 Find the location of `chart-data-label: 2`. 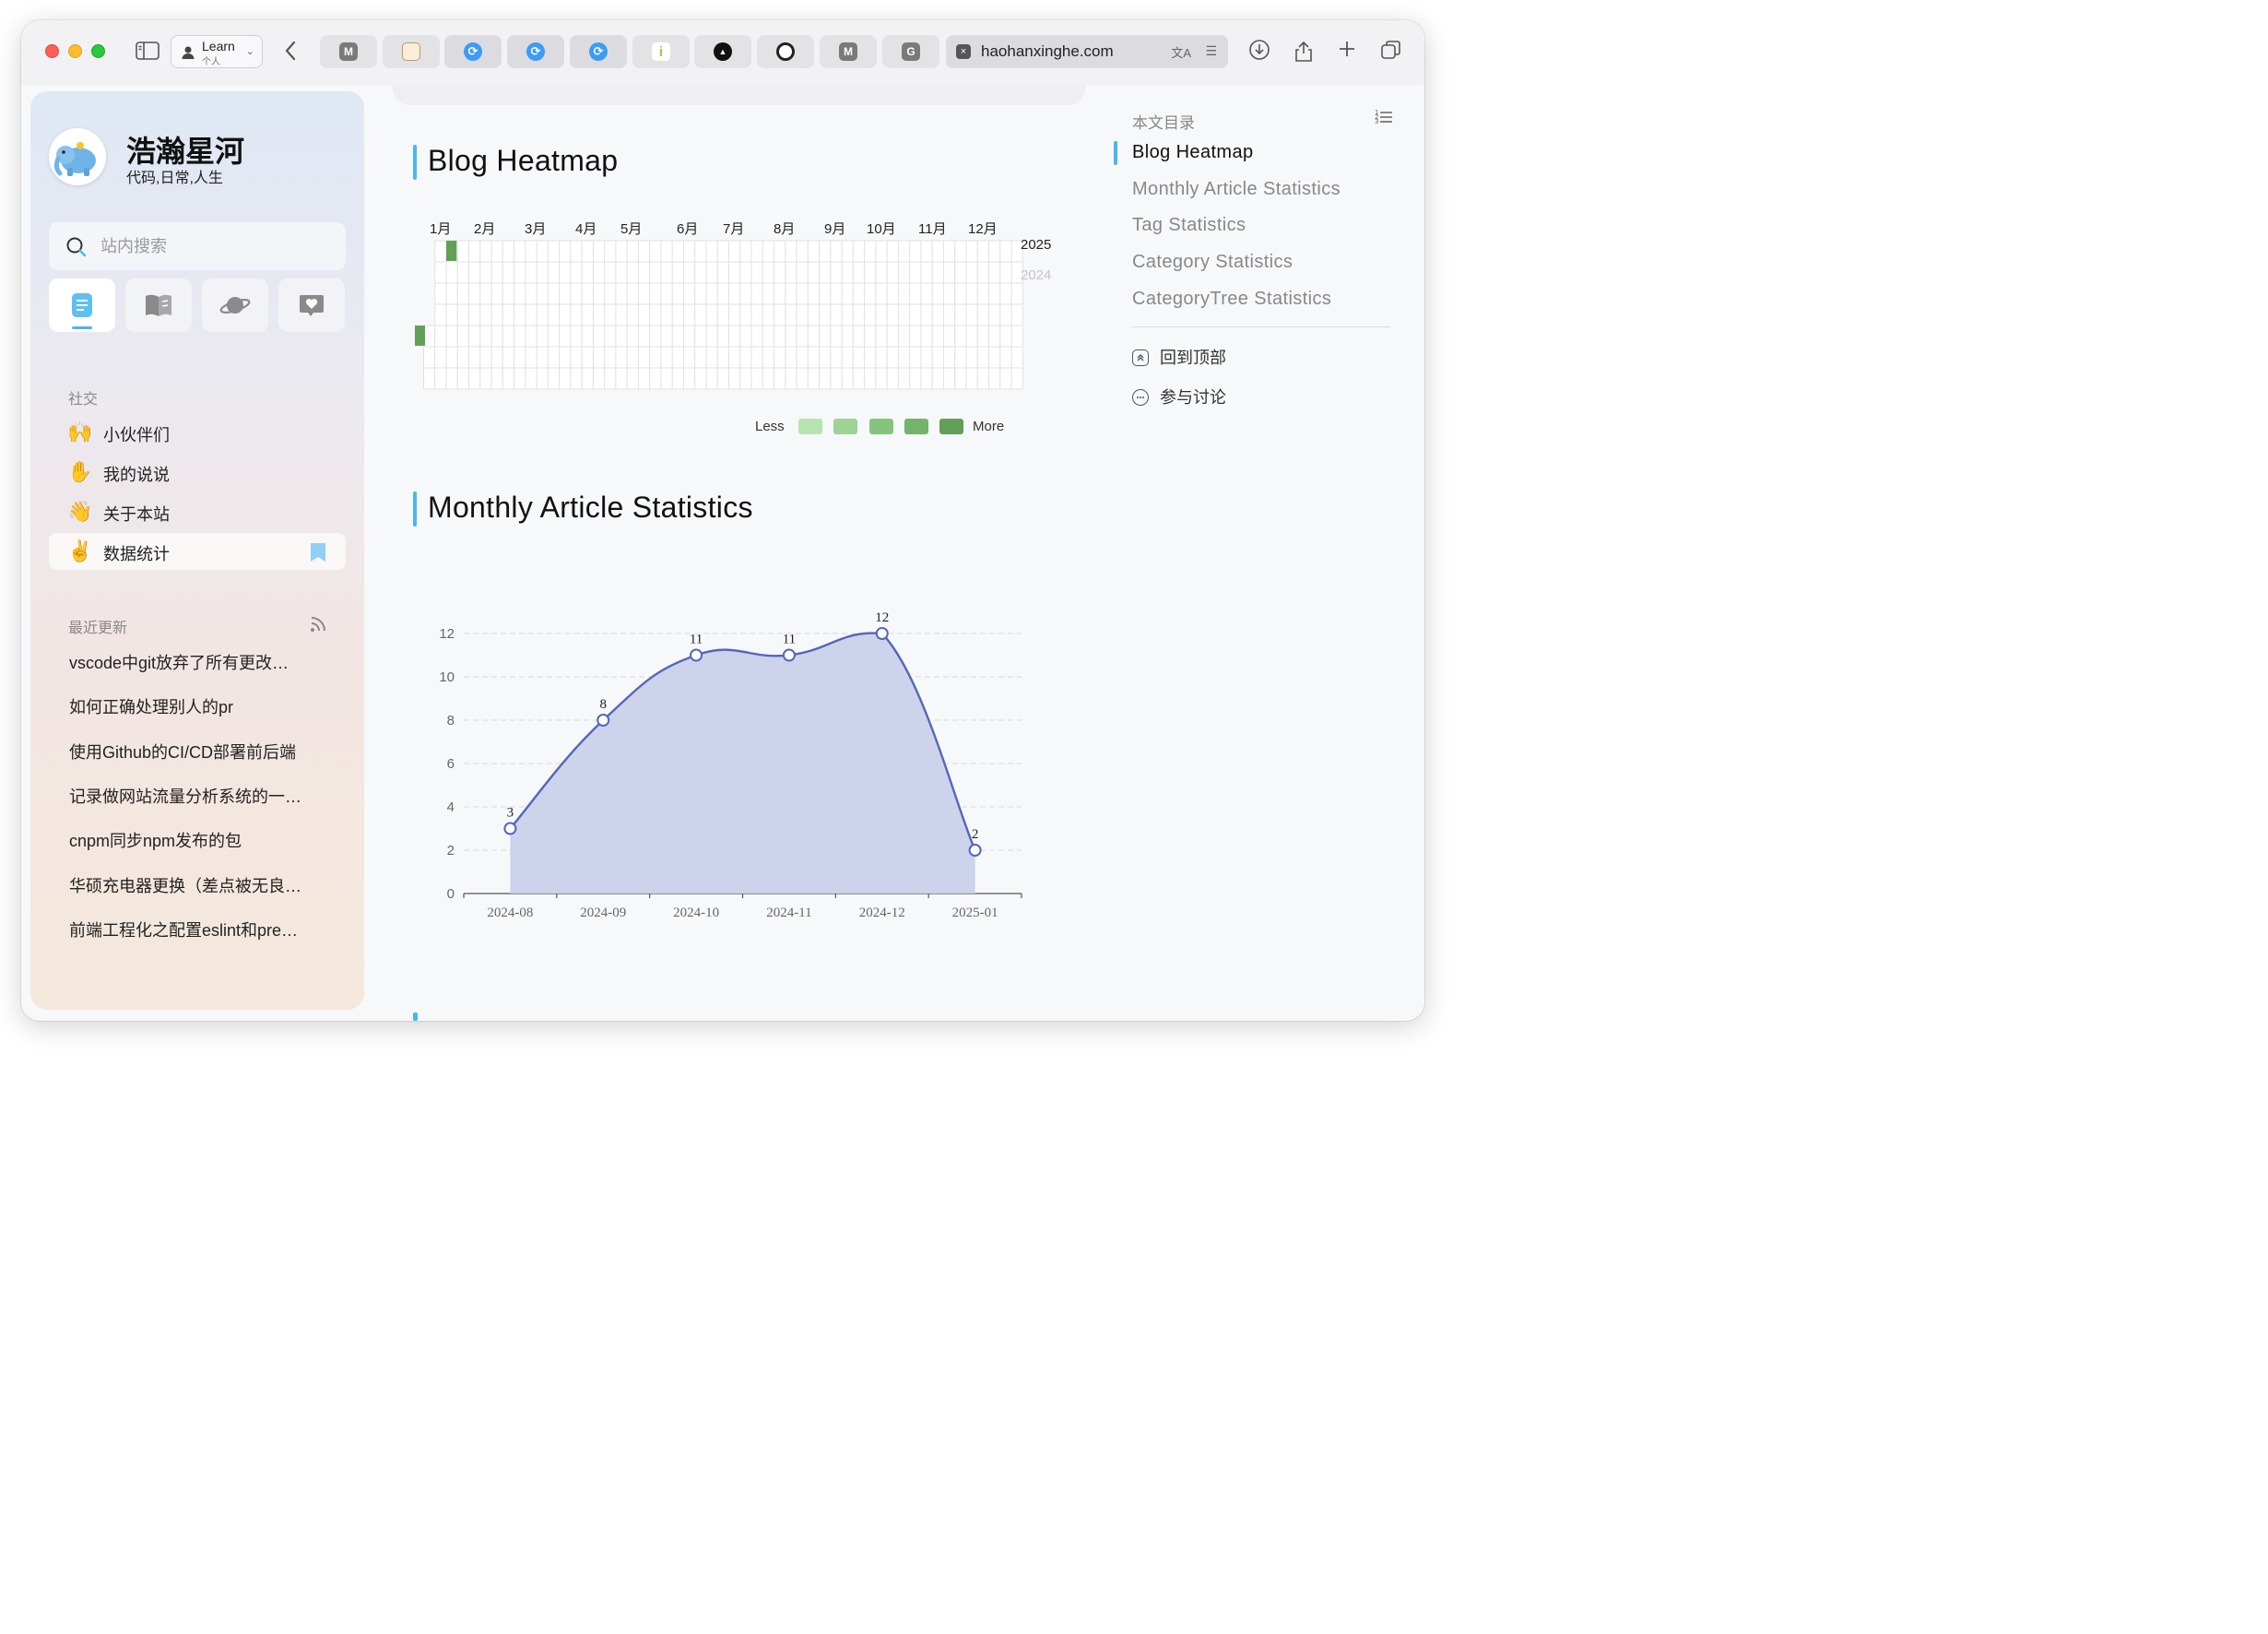

chart-data-label: 2 is located at coordinates (975, 834).